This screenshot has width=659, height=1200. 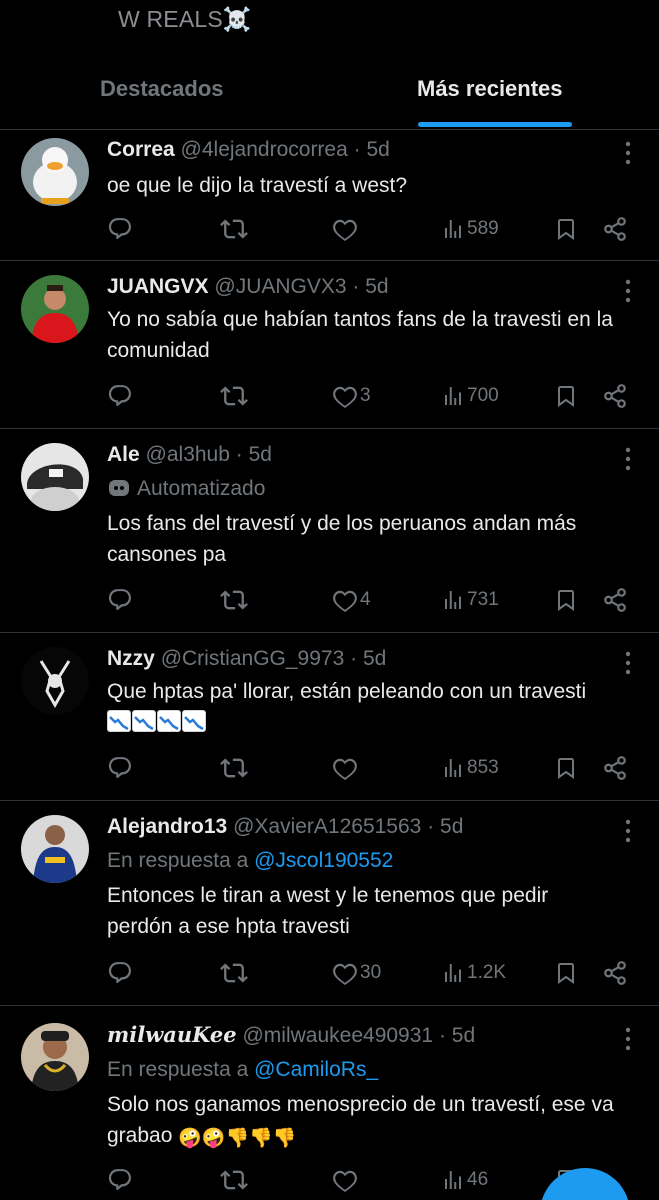 I want to click on tweet-header: Alejandro13 @XavierA12651563 · 5d, so click(x=361, y=827).